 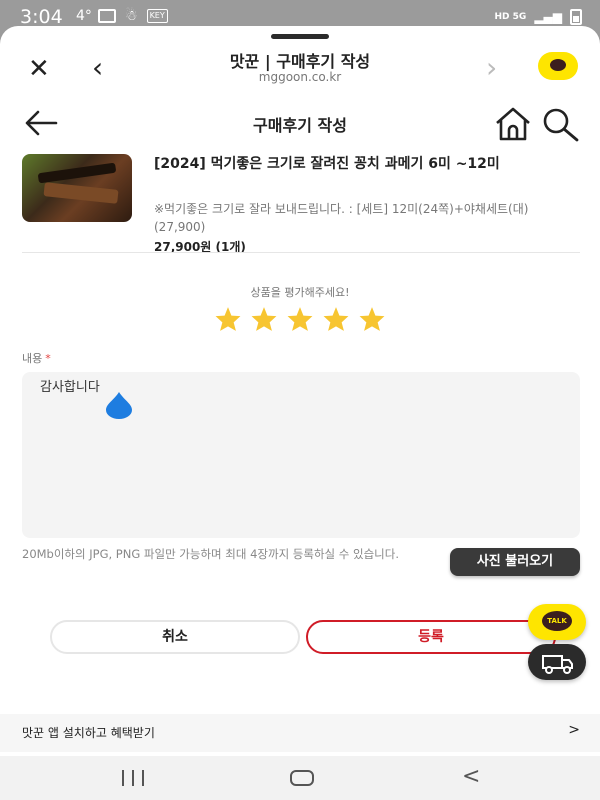 What do you see at coordinates (515, 562) in the screenshot?
I see `load-photo-button: 사진 불러오기` at bounding box center [515, 562].